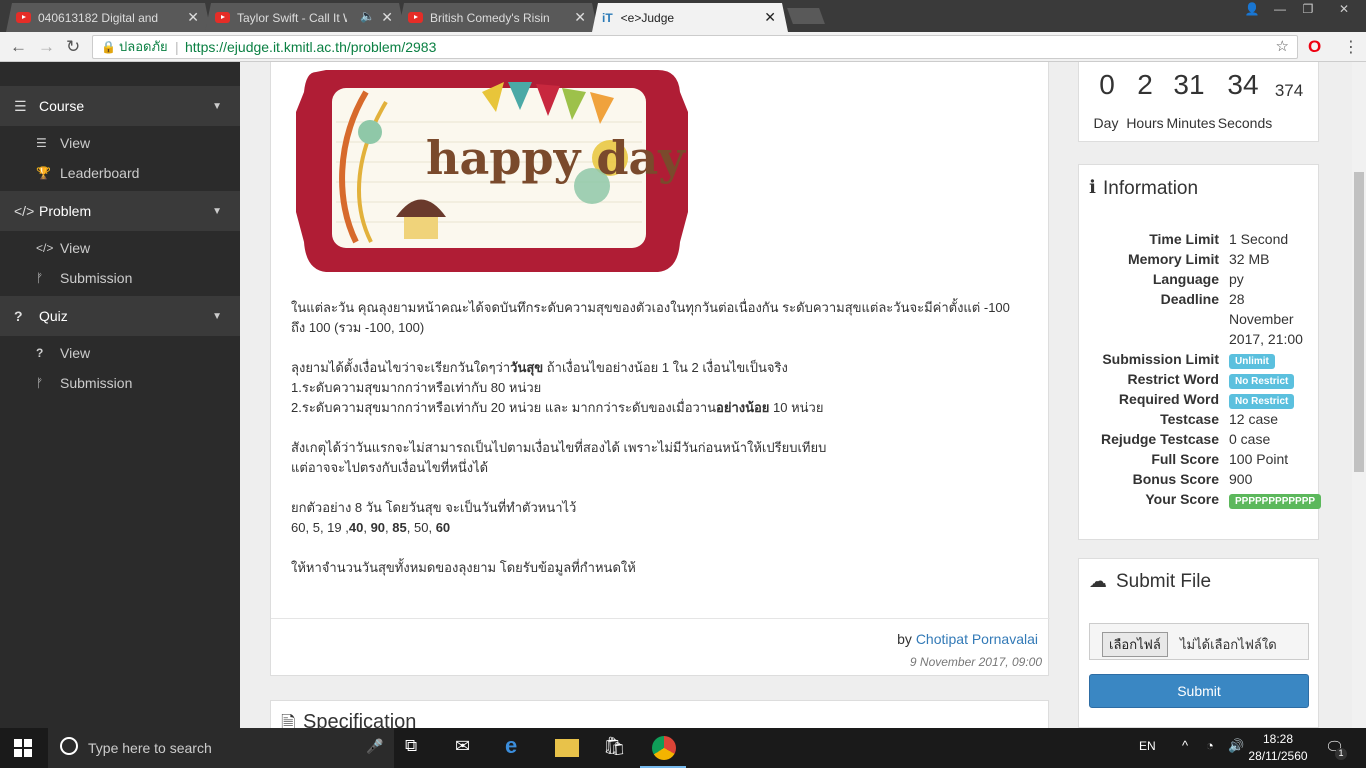 The width and height of the screenshot is (1366, 768). I want to click on back-icon: ←, so click(18, 47).